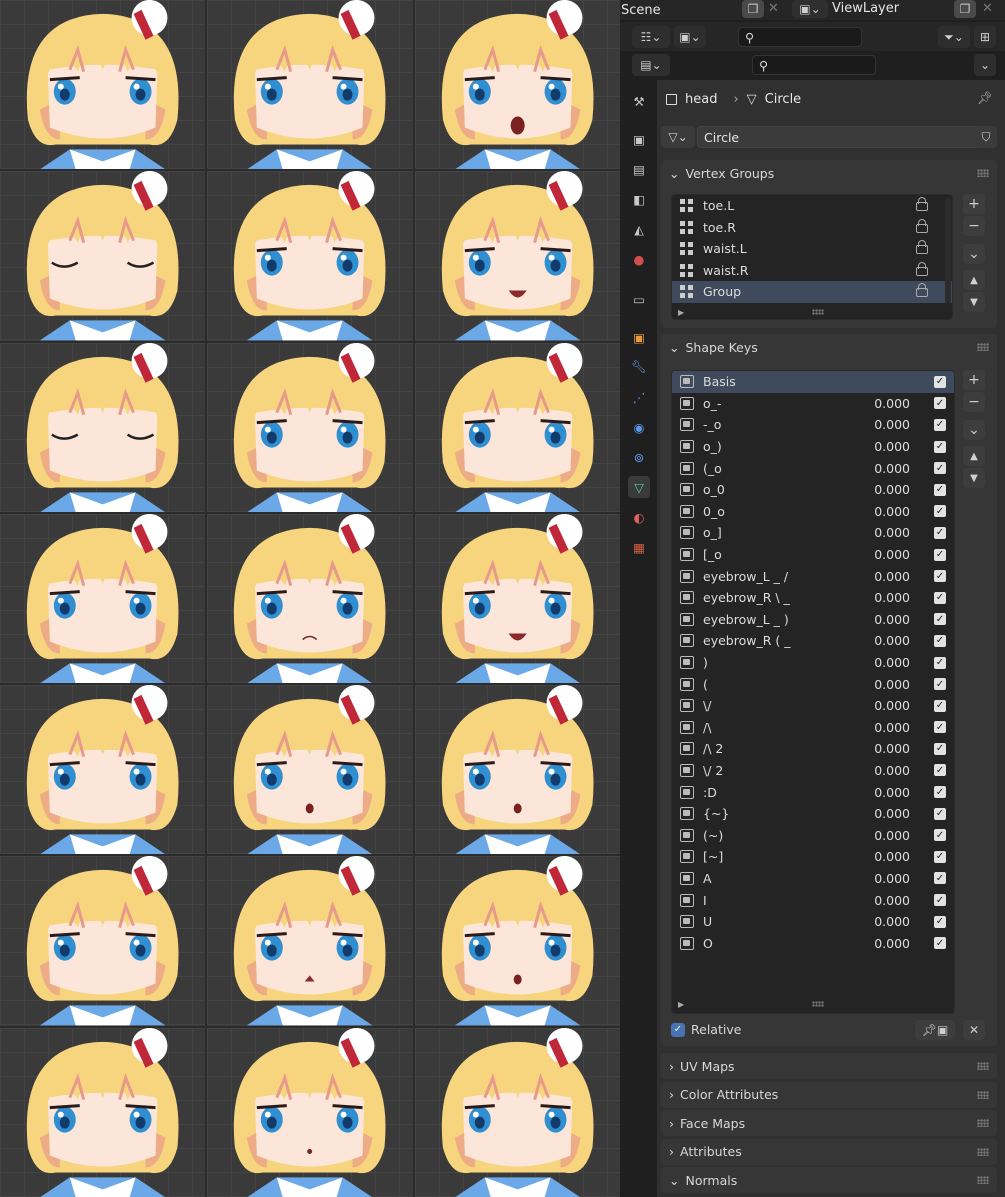 The image size is (1005, 1197). Describe the element at coordinates (954, 37) in the screenshot. I see `filter-icon: ⏷⌄` at that location.